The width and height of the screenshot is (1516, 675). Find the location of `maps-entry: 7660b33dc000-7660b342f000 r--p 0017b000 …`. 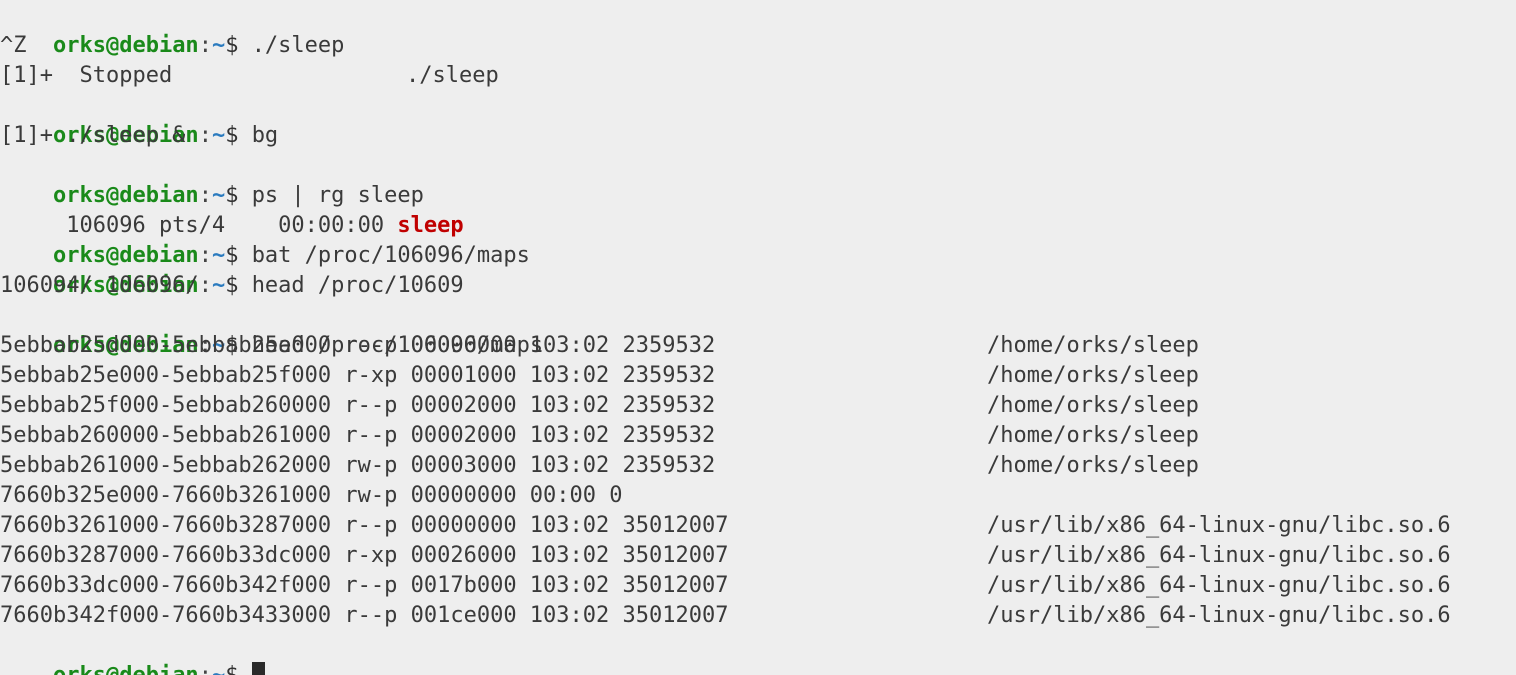

maps-entry: 7660b33dc000-7660b342f000 r--p 0017b000 … is located at coordinates (364, 585).